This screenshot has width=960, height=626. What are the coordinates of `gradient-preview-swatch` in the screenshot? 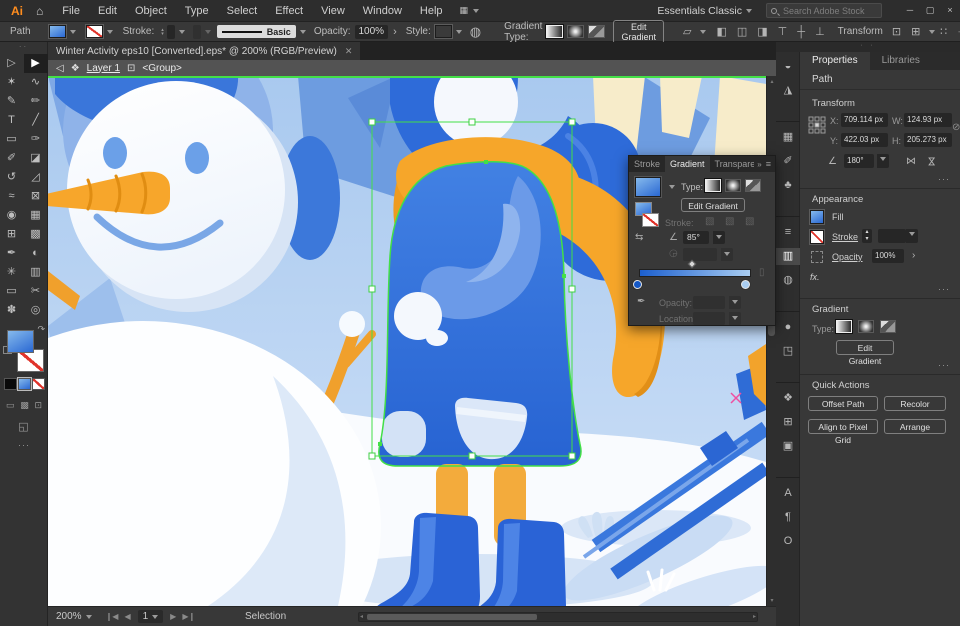 It's located at (648, 187).